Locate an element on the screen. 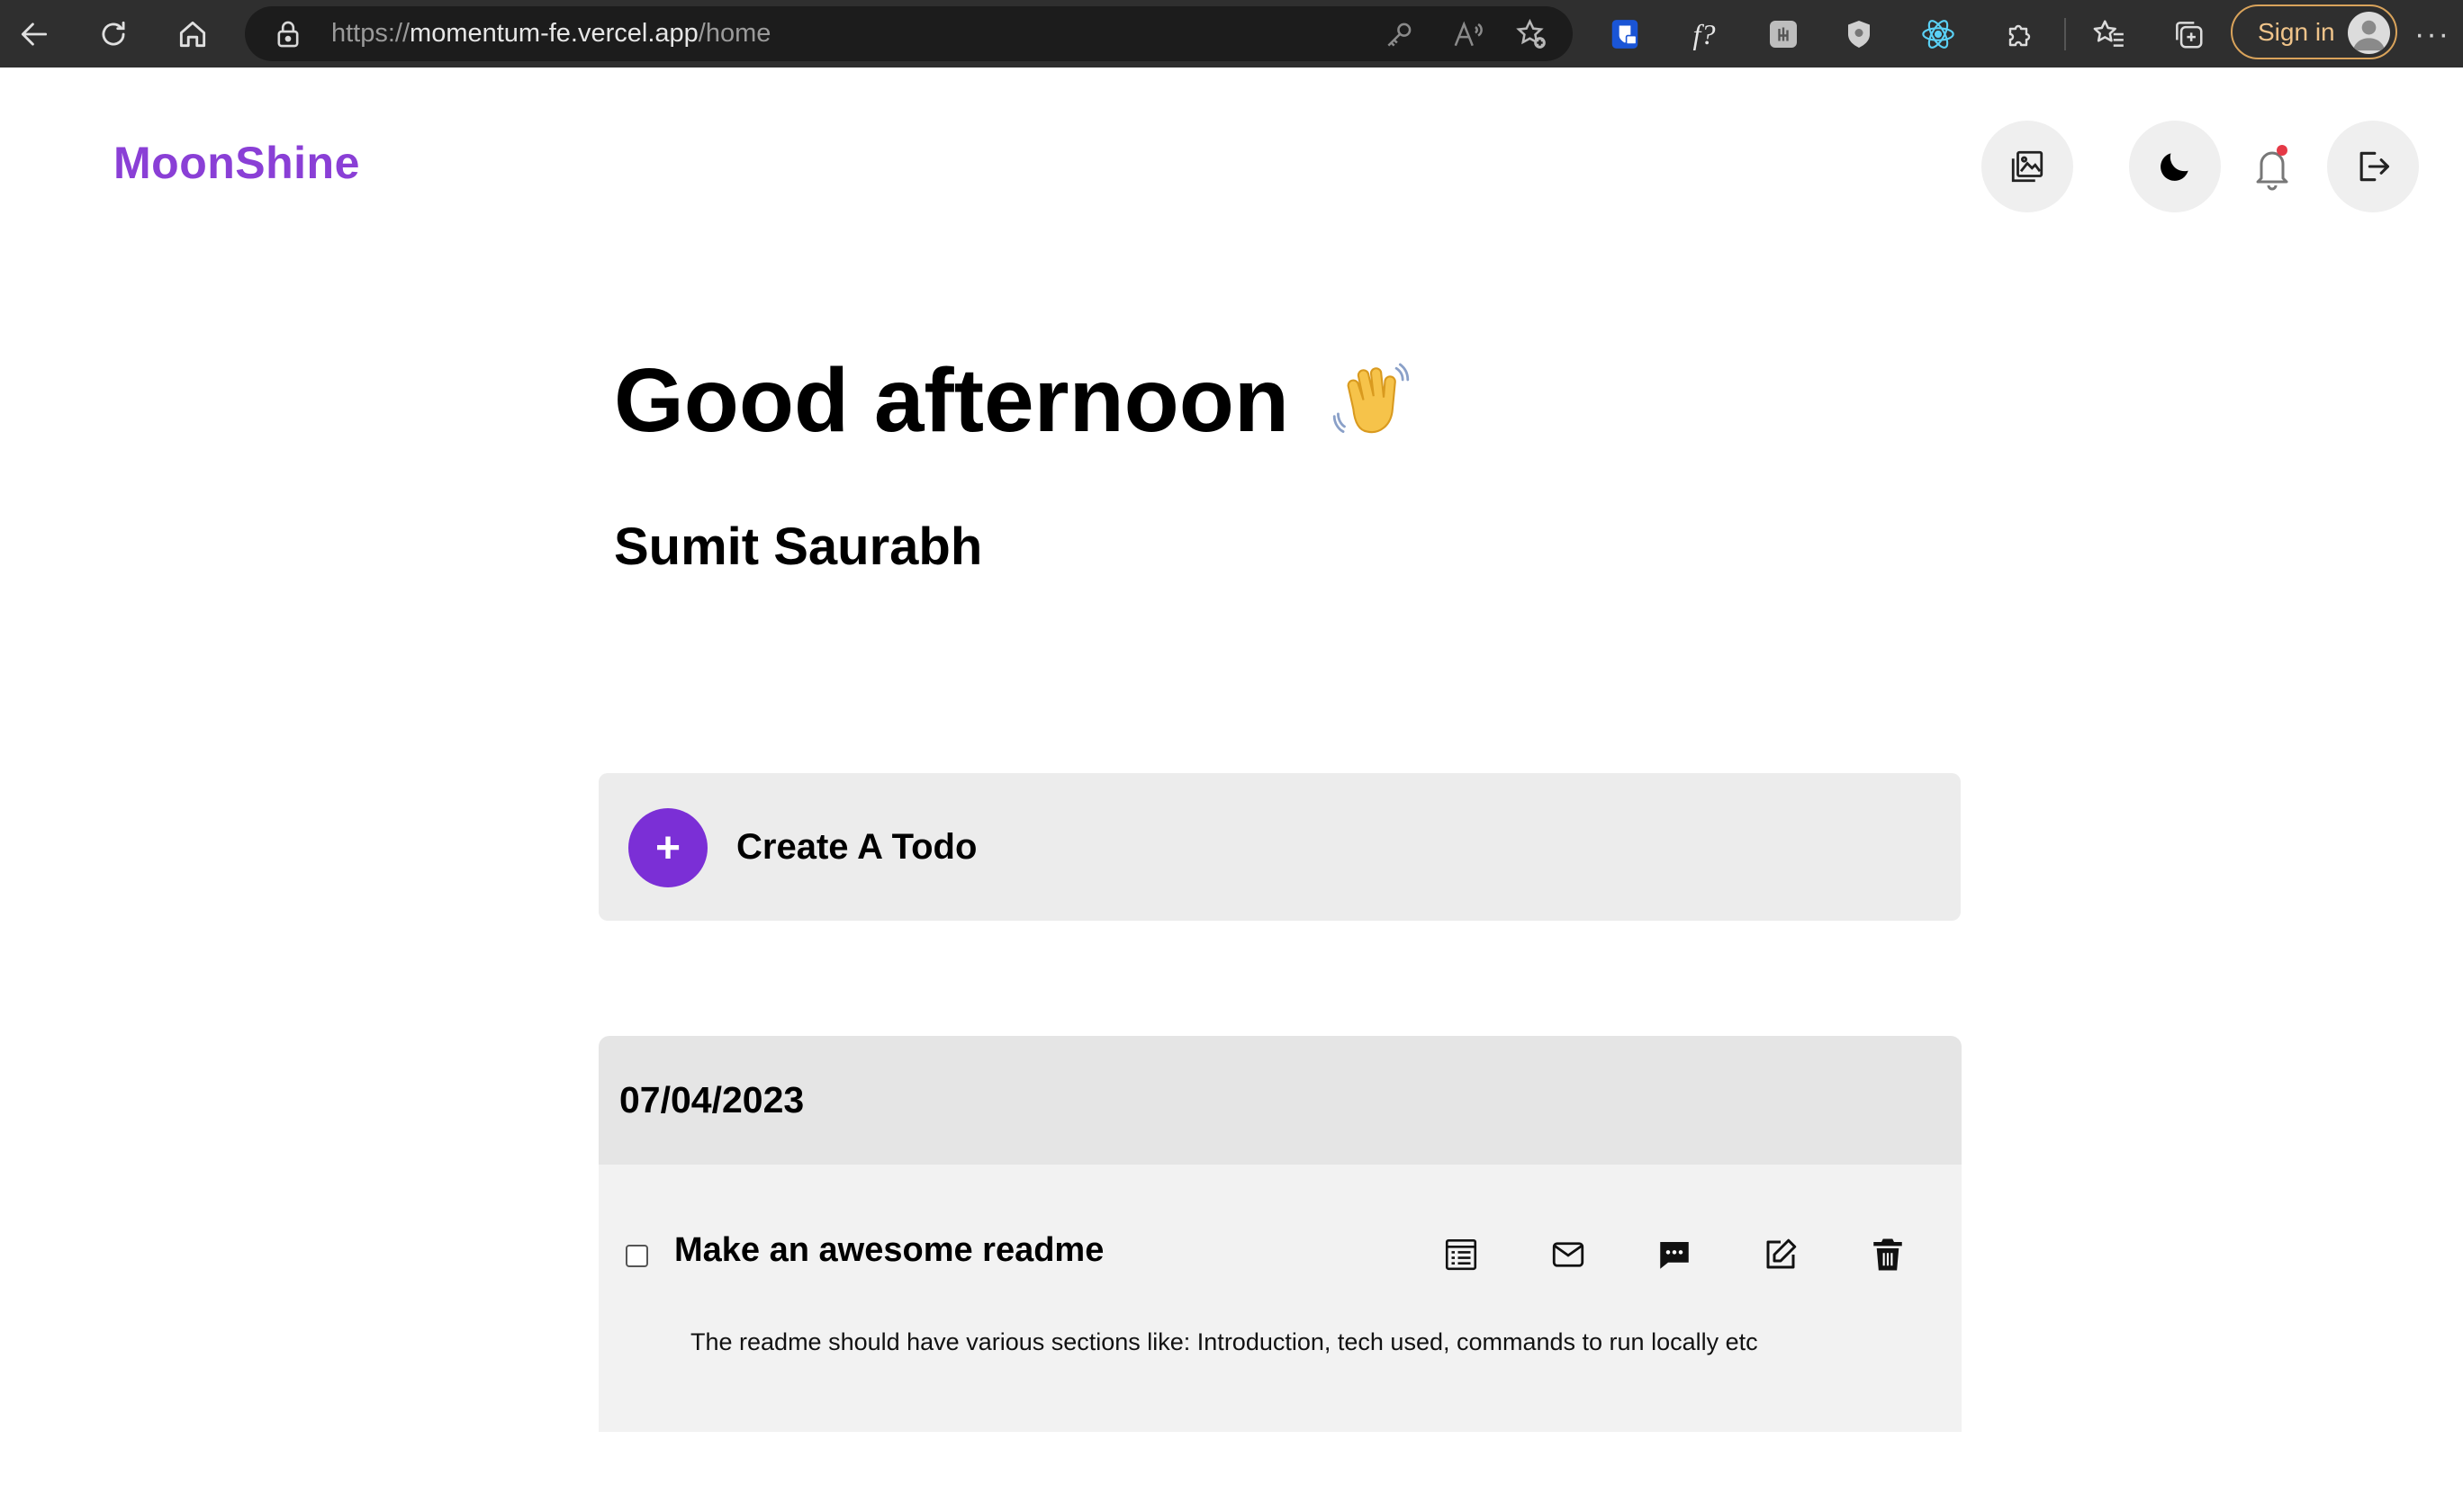 The image size is (2463, 1512). mail-icon is located at coordinates (1568, 1254).